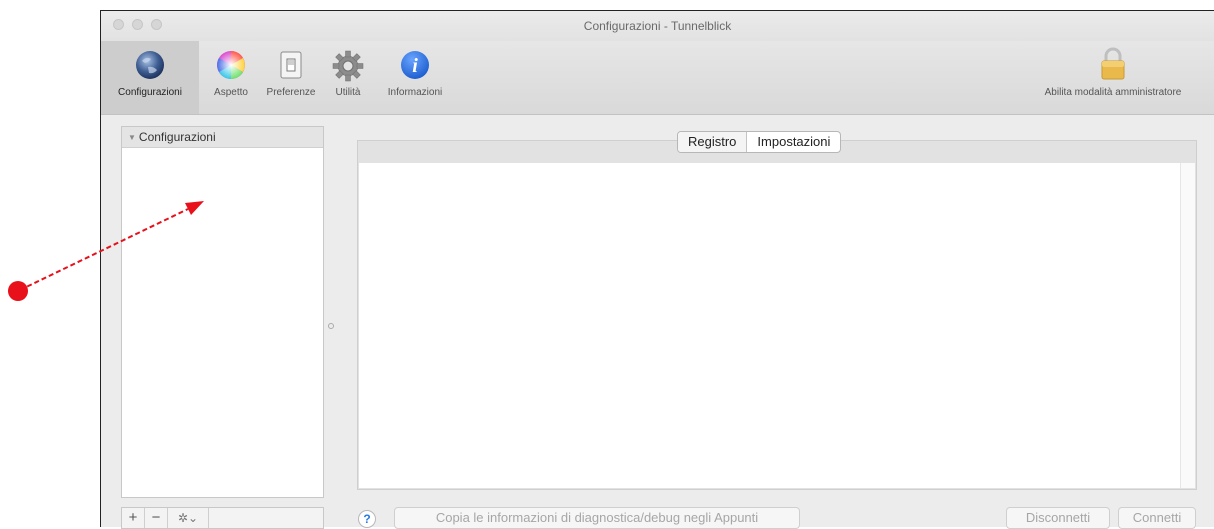  I want to click on tab-bar: Registro Impostazioni, so click(759, 142).